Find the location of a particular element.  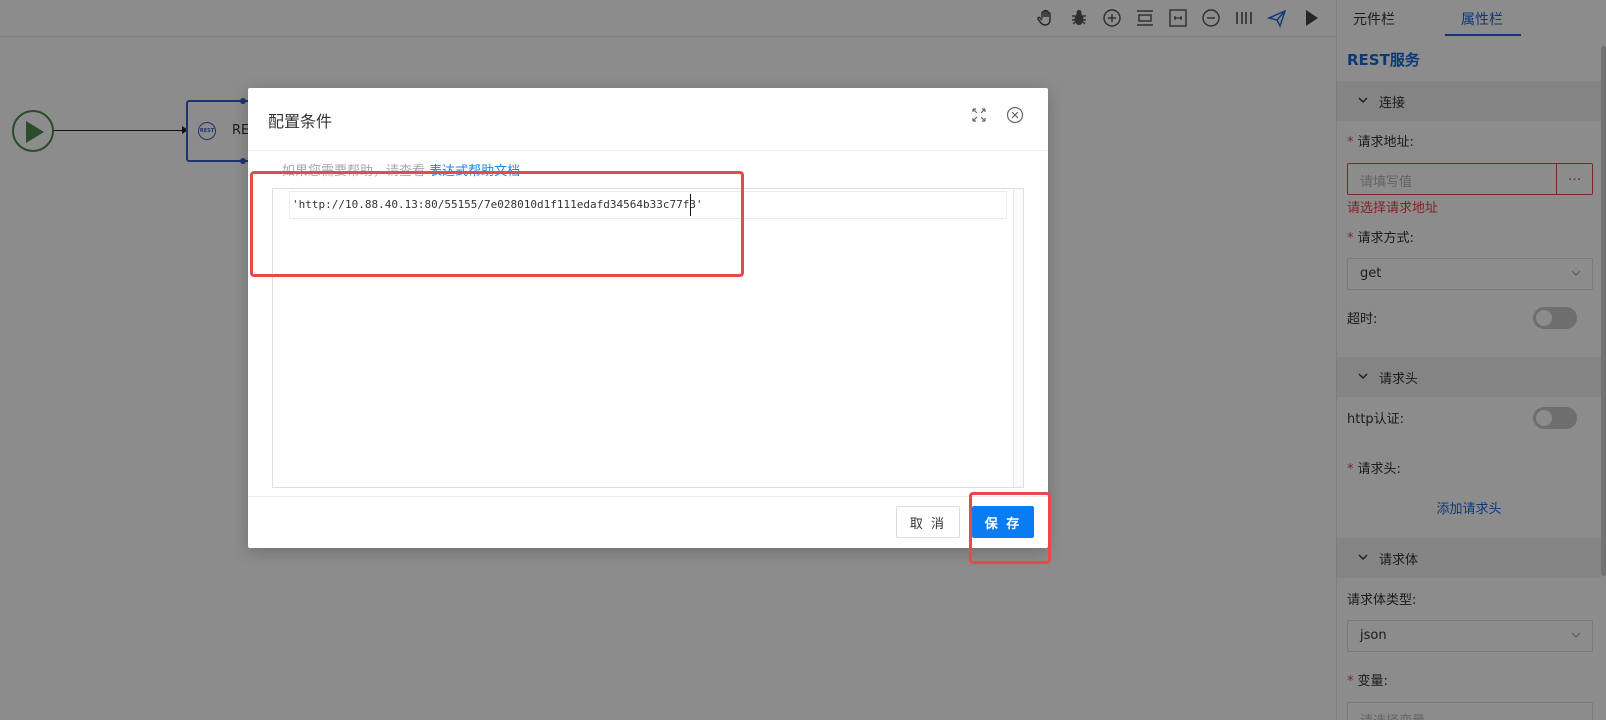

editor-scrollbar is located at coordinates (1018, 338).